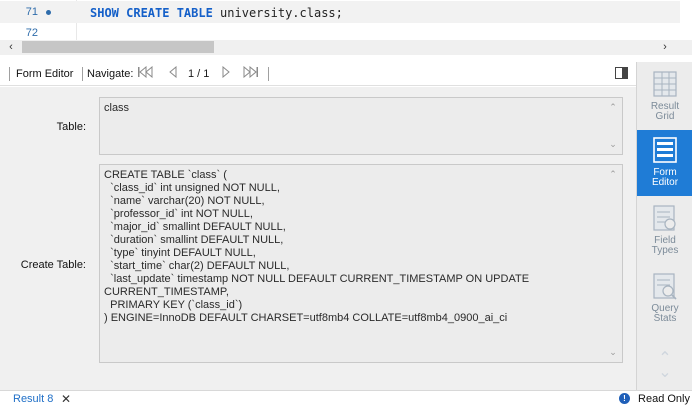 This screenshot has width=692, height=405. What do you see at coordinates (665, 150) in the screenshot?
I see `form-editor-icon` at bounding box center [665, 150].